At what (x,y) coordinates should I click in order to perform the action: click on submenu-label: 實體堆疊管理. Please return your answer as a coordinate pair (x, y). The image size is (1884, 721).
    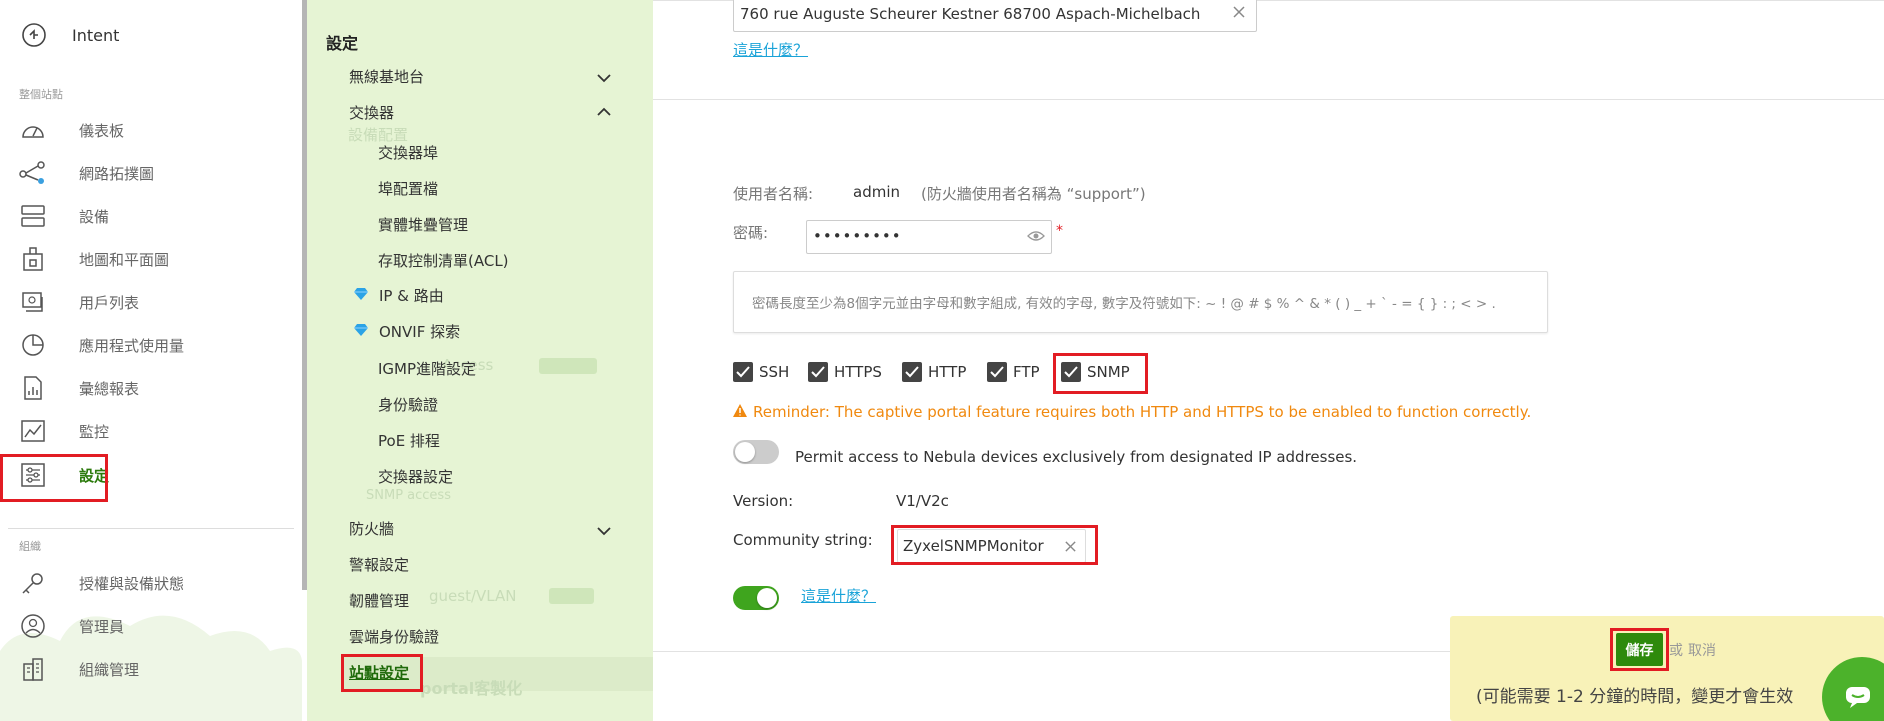
    Looking at the image, I should click on (423, 225).